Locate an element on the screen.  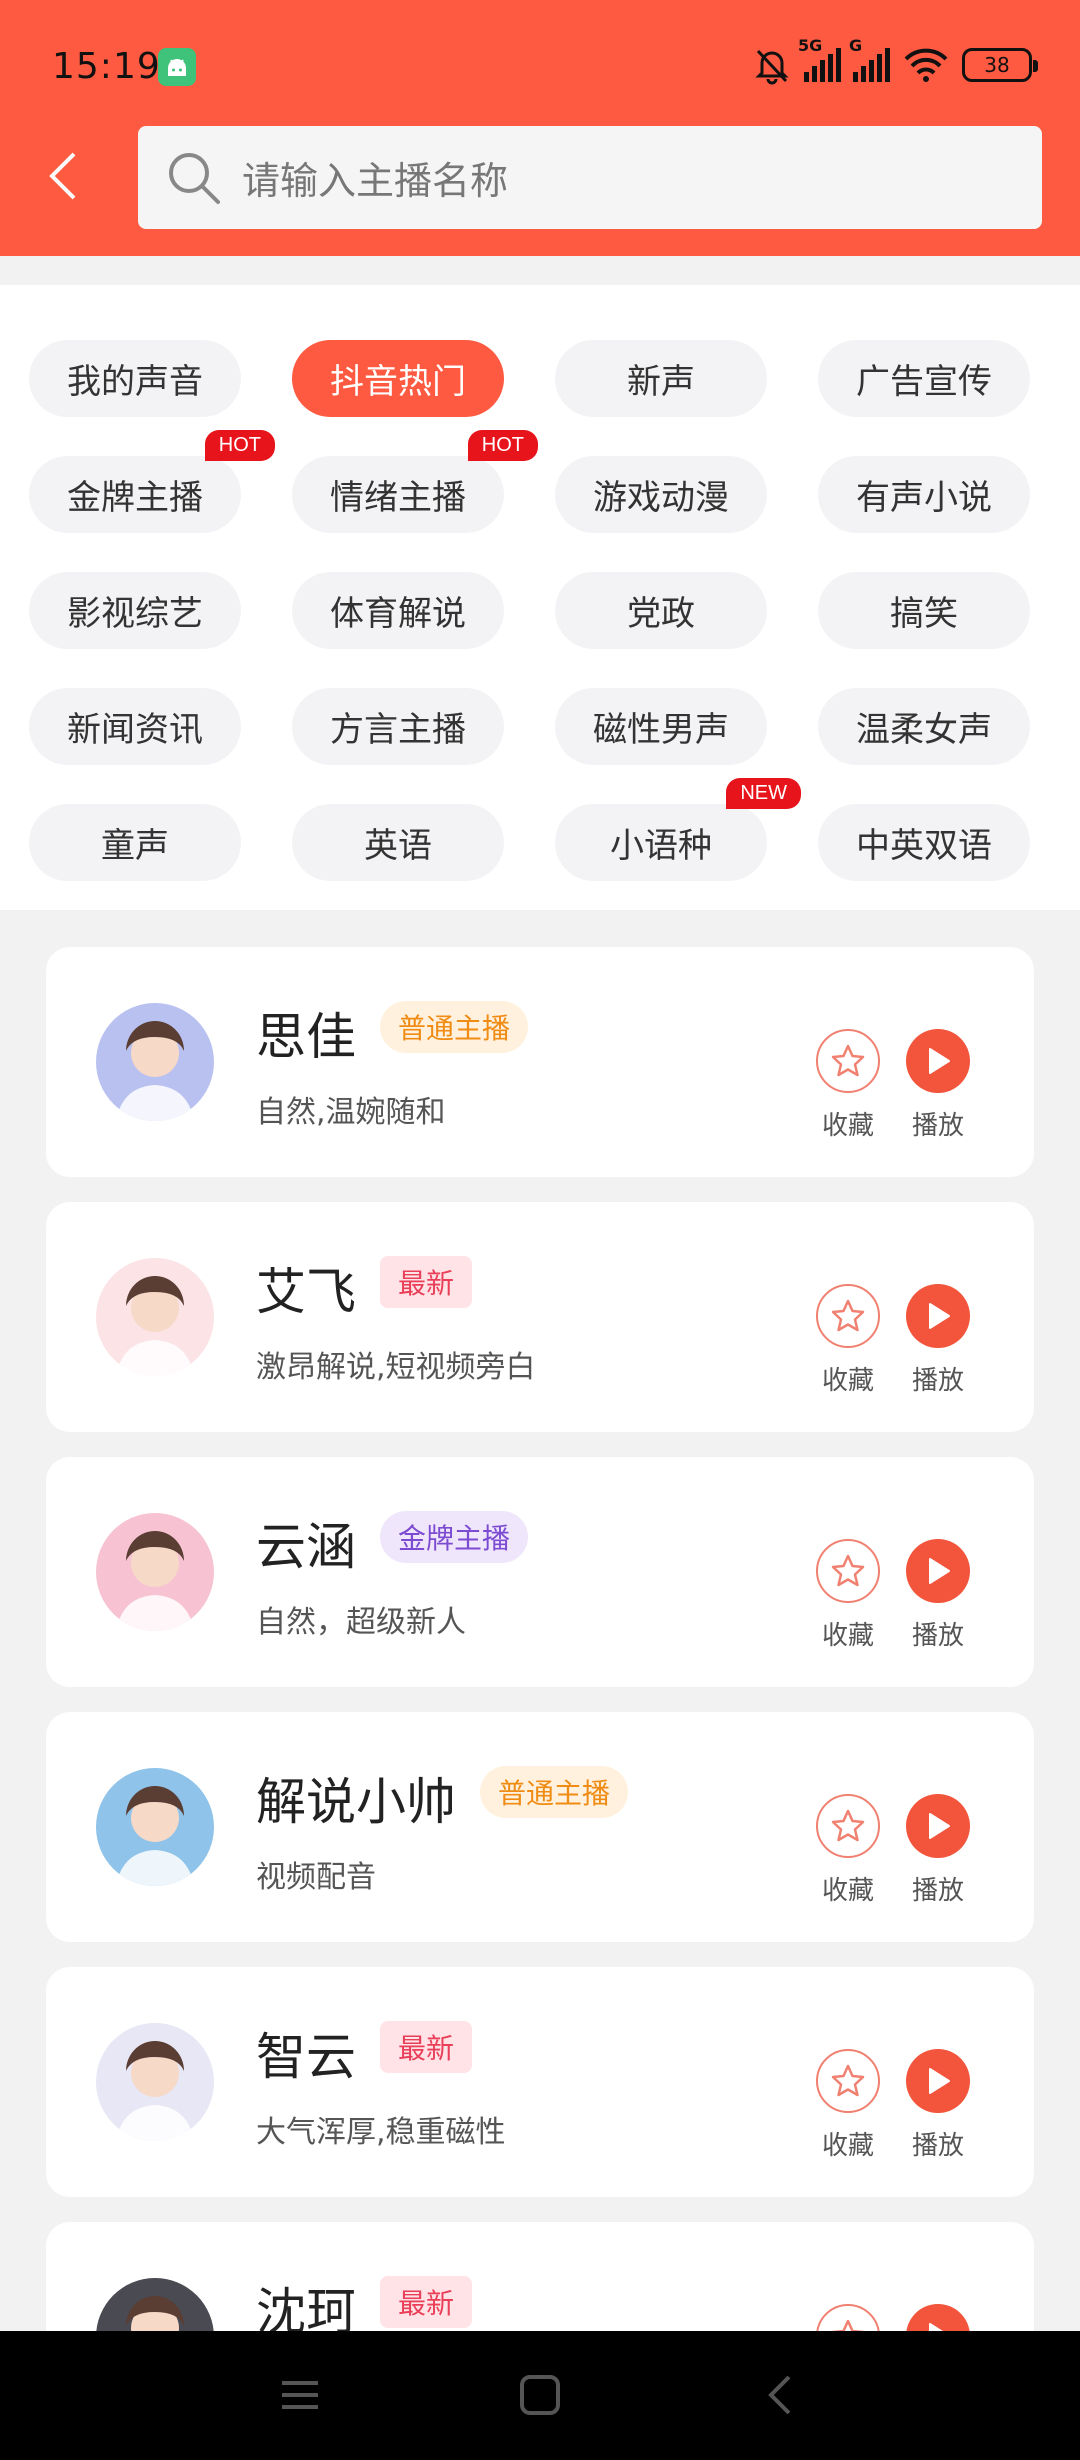
category-chip: 广告宣传 is located at coordinates (924, 378).